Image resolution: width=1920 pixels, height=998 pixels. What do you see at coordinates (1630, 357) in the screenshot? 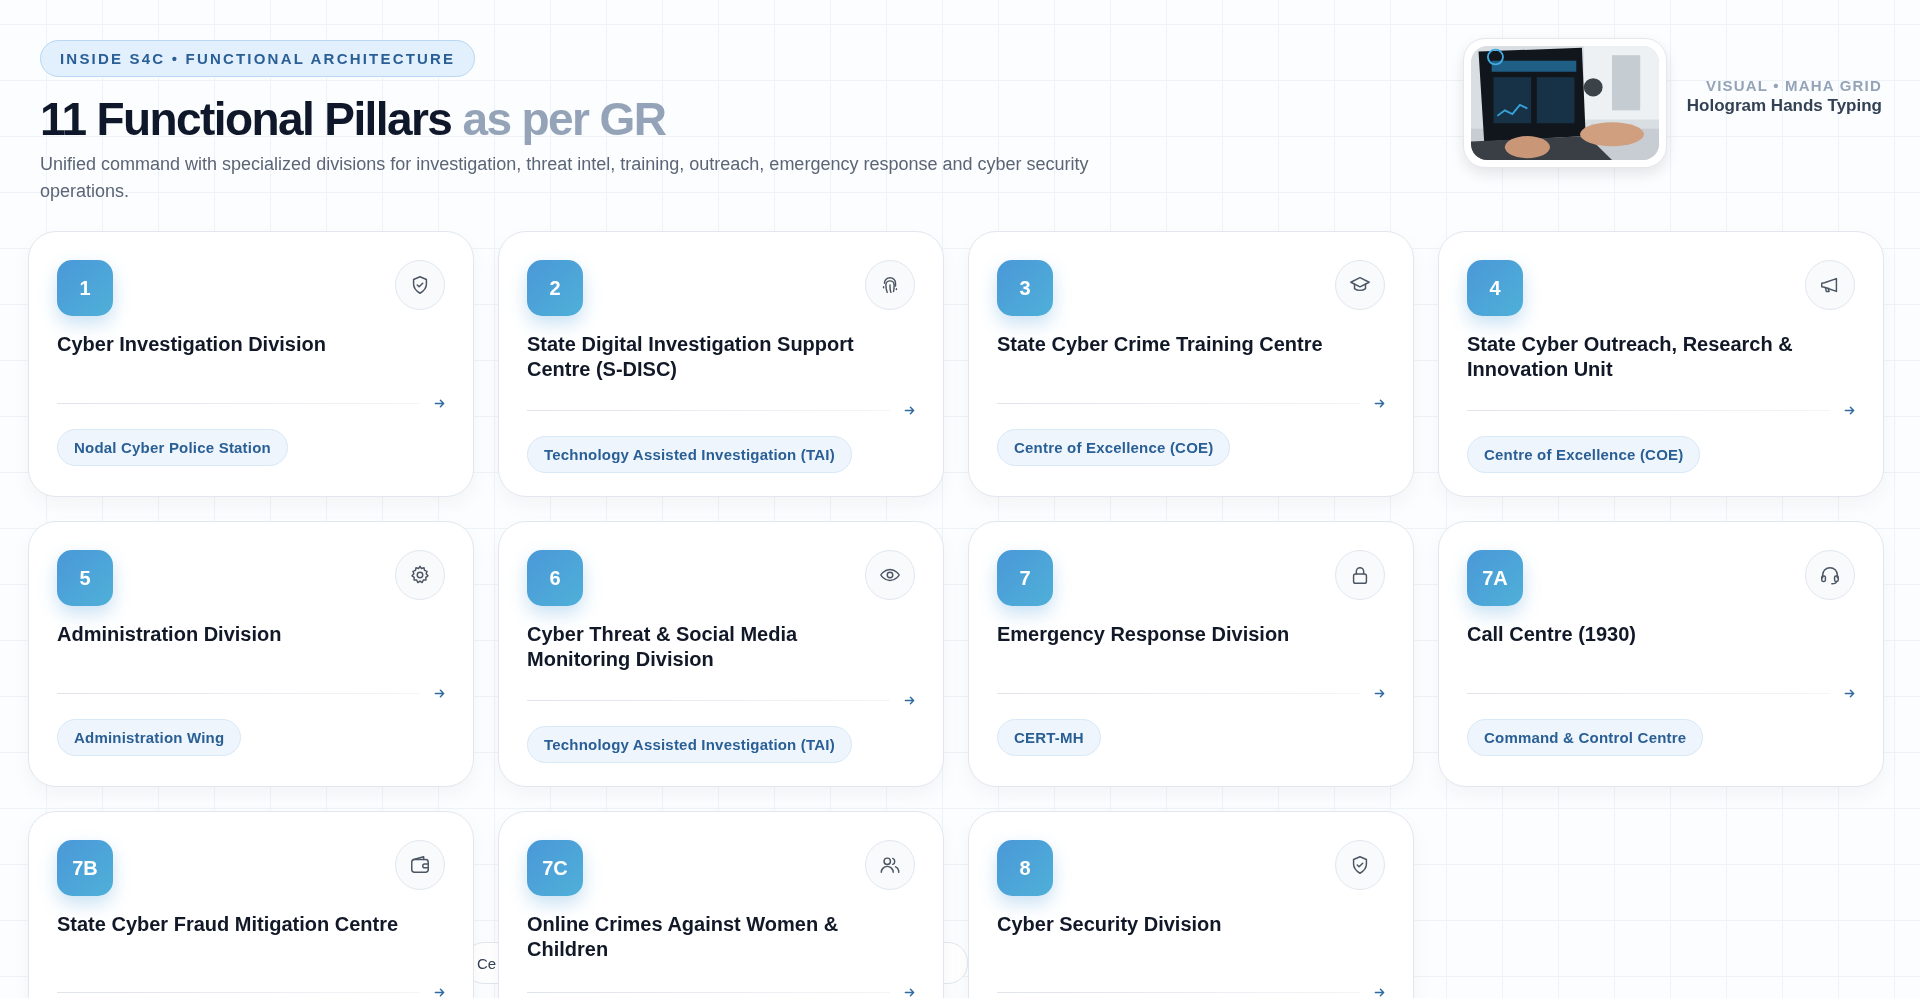
I see `card-title: State Cyber Outreach, Research & Innovation Unit` at bounding box center [1630, 357].